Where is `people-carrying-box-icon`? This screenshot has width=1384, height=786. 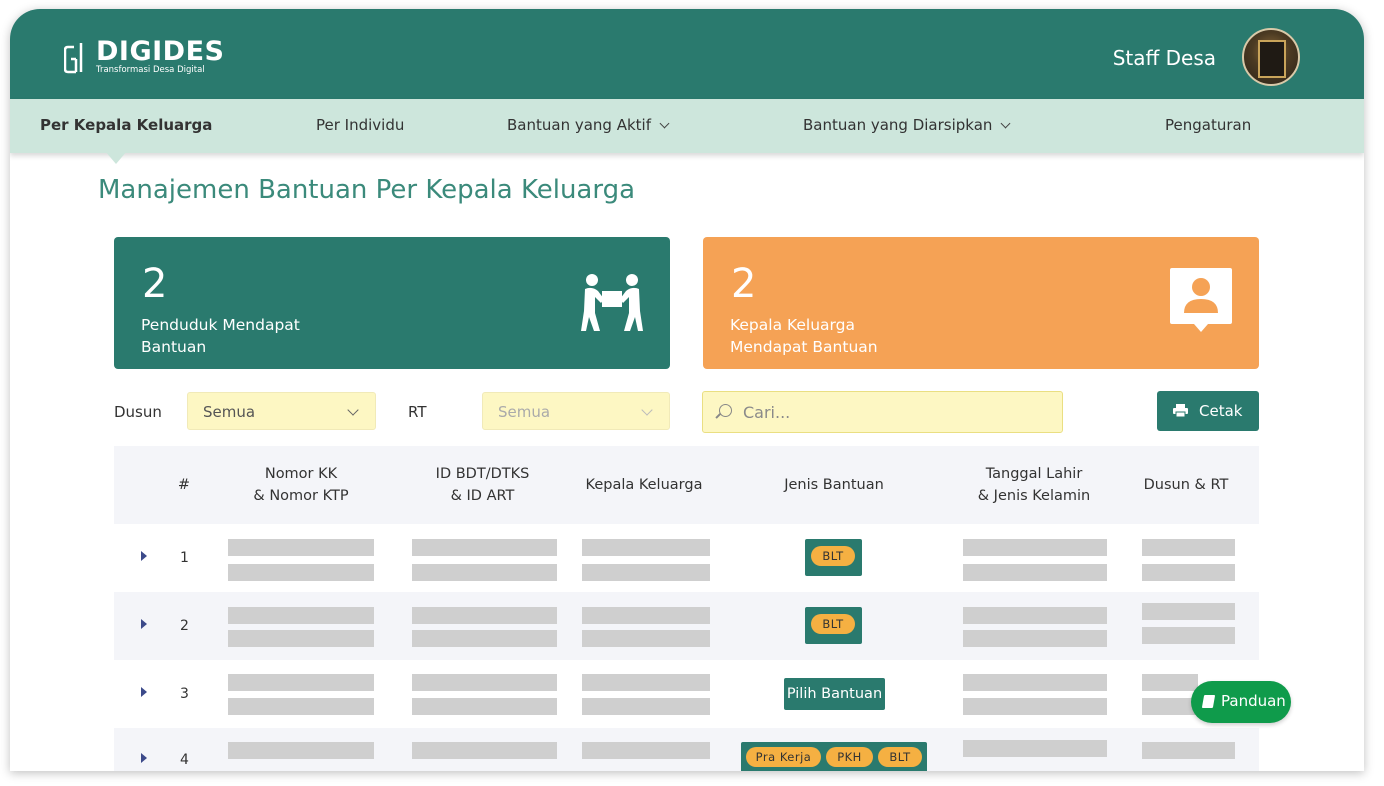 people-carrying-box-icon is located at coordinates (612, 302).